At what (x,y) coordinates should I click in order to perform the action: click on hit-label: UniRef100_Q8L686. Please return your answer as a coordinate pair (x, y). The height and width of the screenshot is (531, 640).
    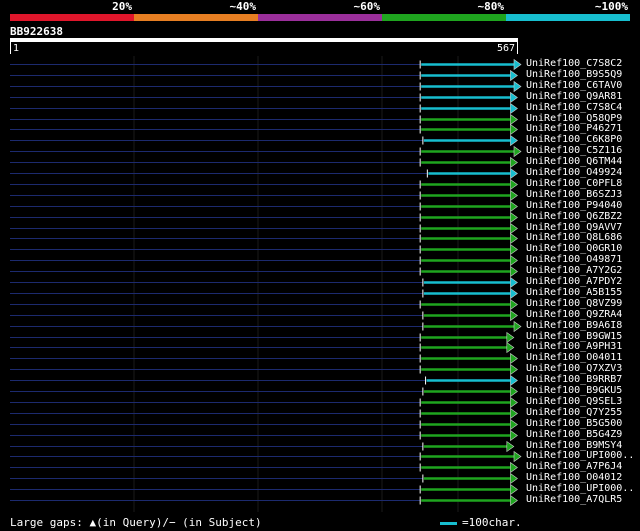
    Looking at the image, I should click on (574, 238).